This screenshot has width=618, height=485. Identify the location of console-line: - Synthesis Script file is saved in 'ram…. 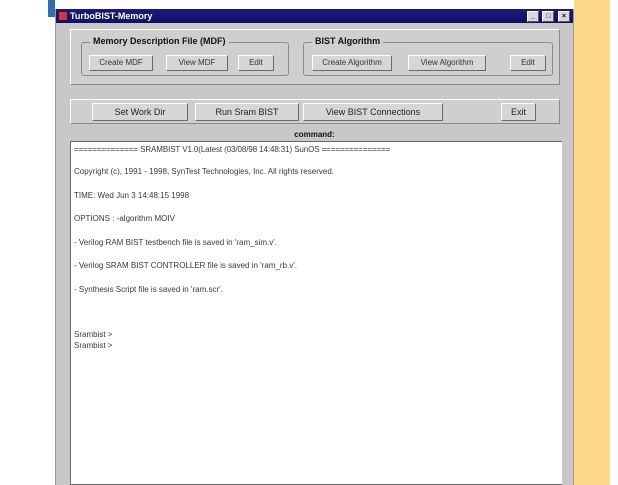
(148, 289).